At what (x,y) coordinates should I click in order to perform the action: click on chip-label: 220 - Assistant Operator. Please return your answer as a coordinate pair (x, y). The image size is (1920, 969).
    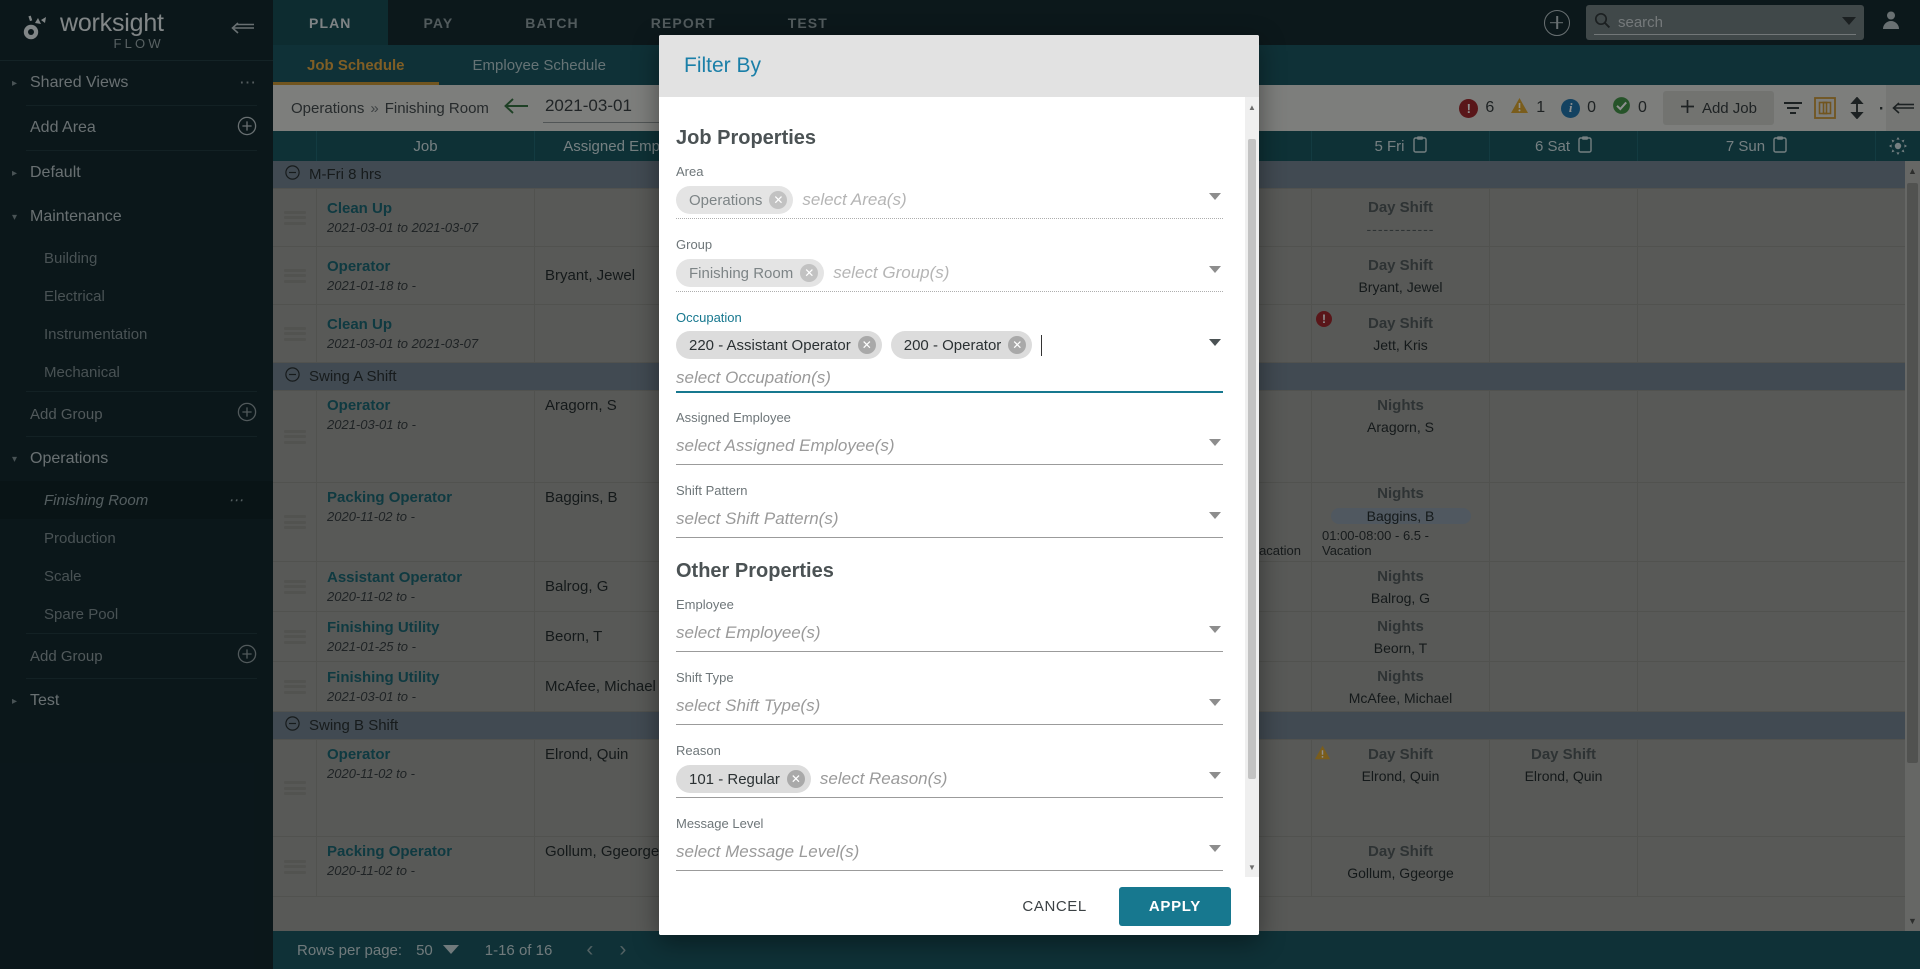
    Looking at the image, I should click on (770, 345).